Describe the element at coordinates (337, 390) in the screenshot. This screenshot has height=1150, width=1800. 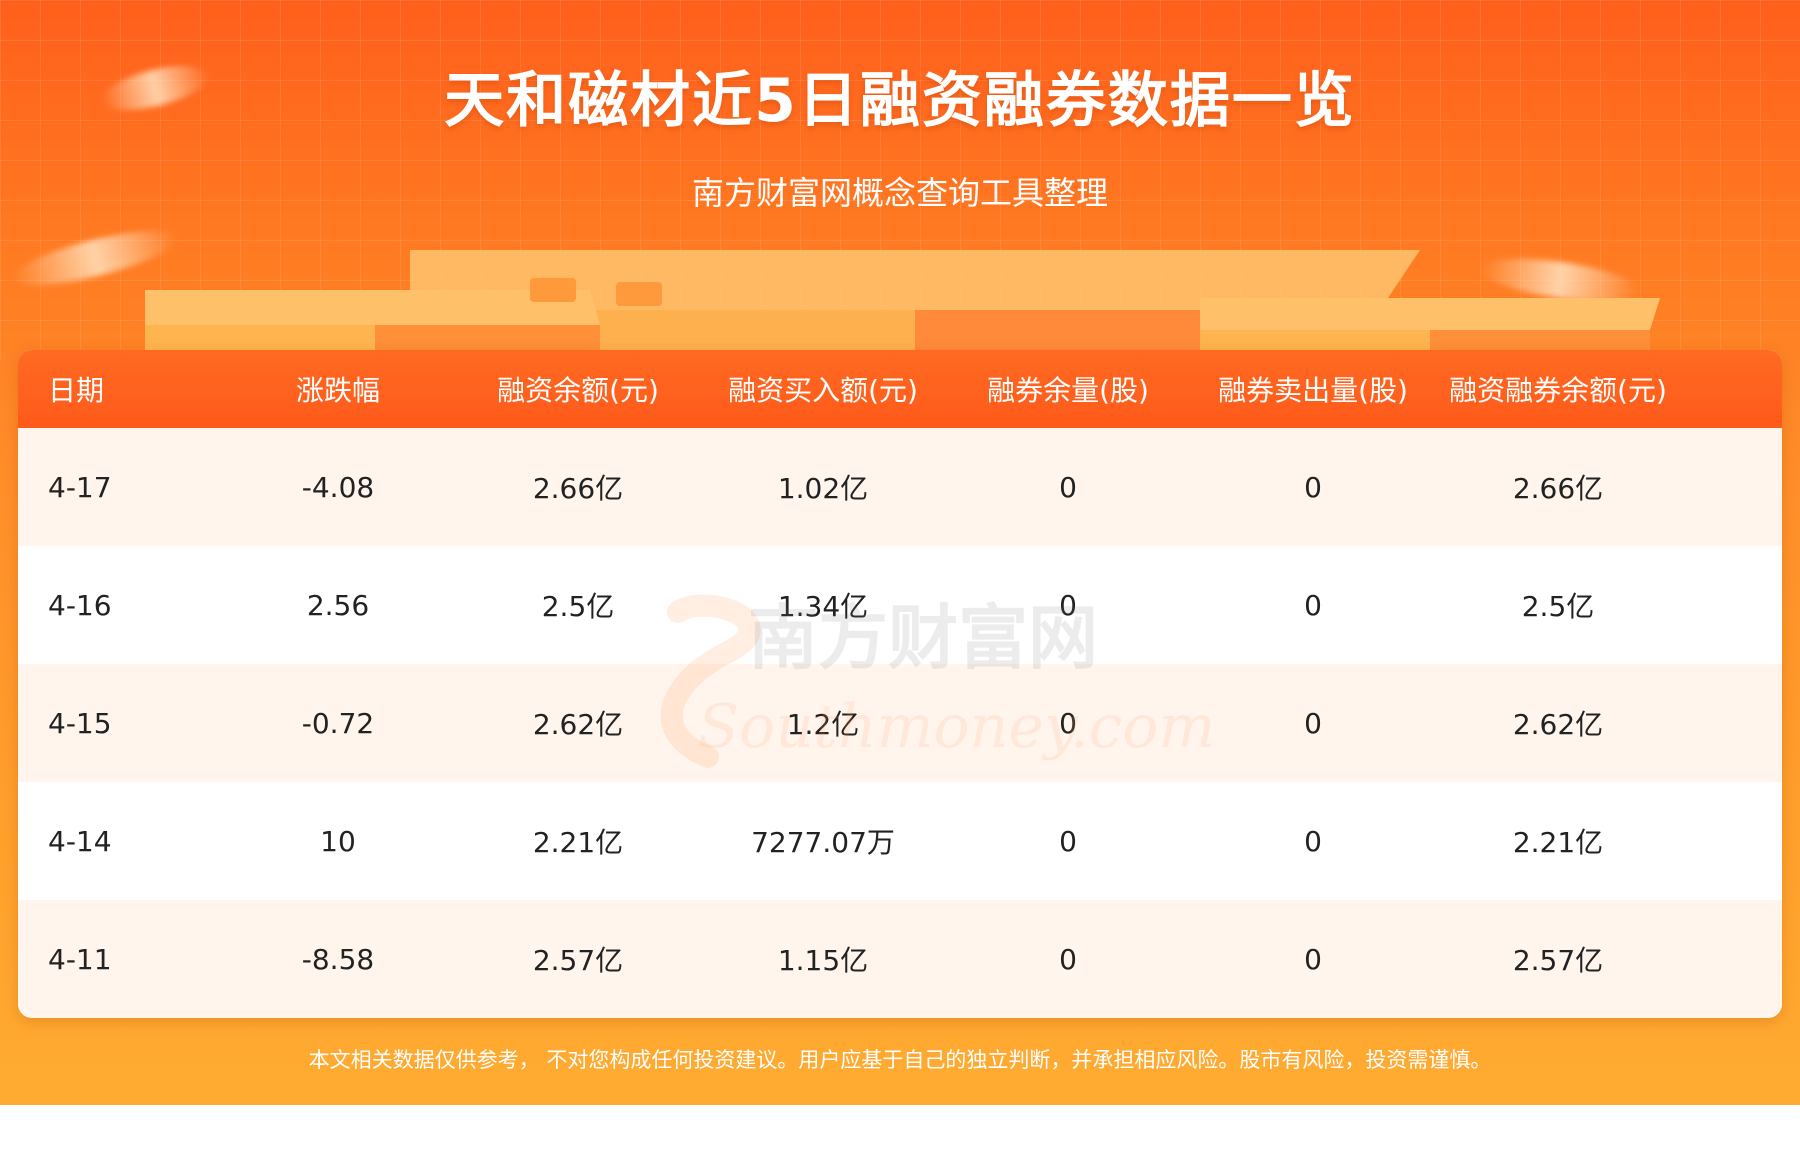
I see `col-header-change: 涨跌幅` at that location.